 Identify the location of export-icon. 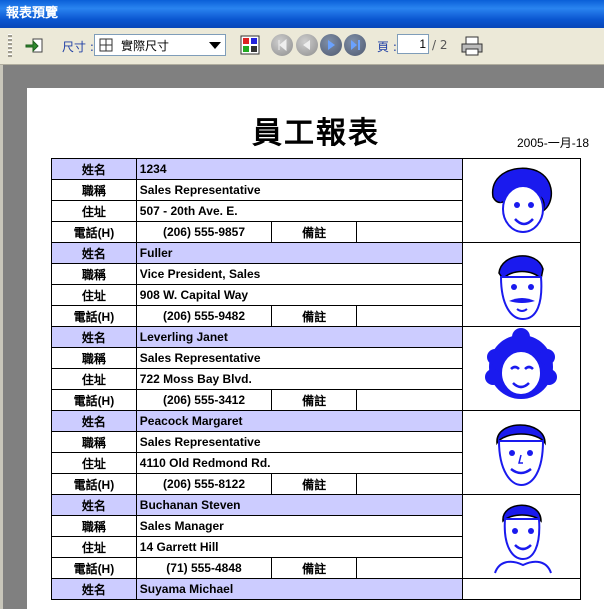
(34, 45).